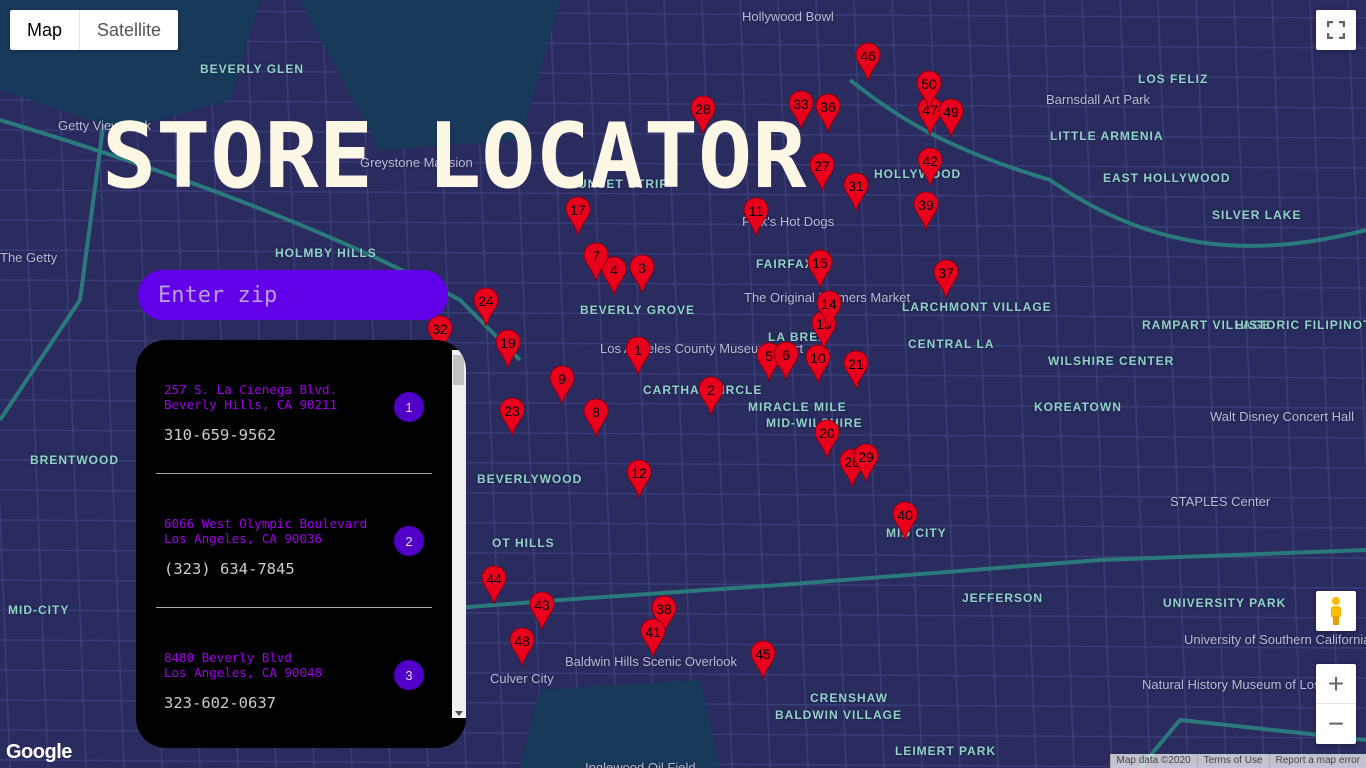  I want to click on store-marker: 31, so click(856, 192).